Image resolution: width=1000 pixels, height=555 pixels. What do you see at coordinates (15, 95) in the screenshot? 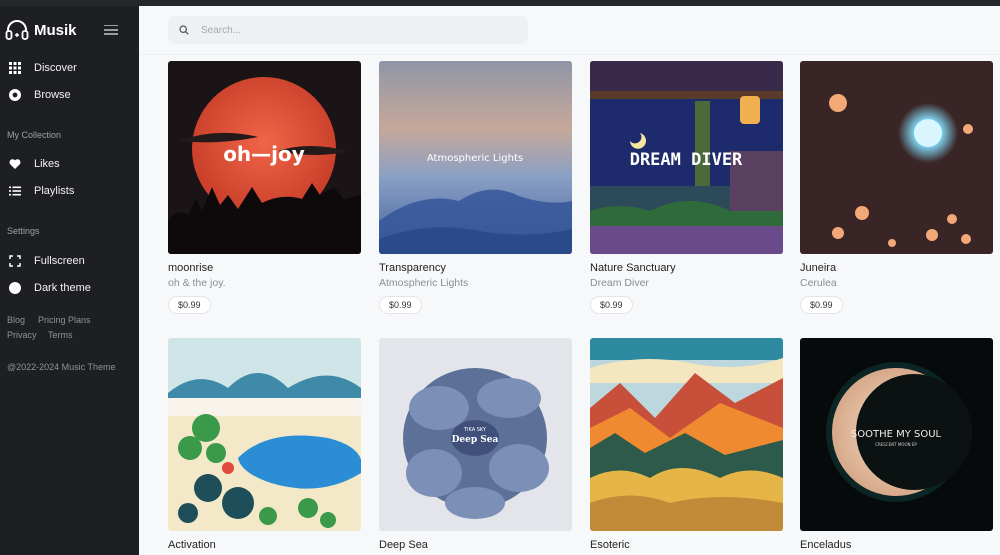
I see `radio-icon` at bounding box center [15, 95].